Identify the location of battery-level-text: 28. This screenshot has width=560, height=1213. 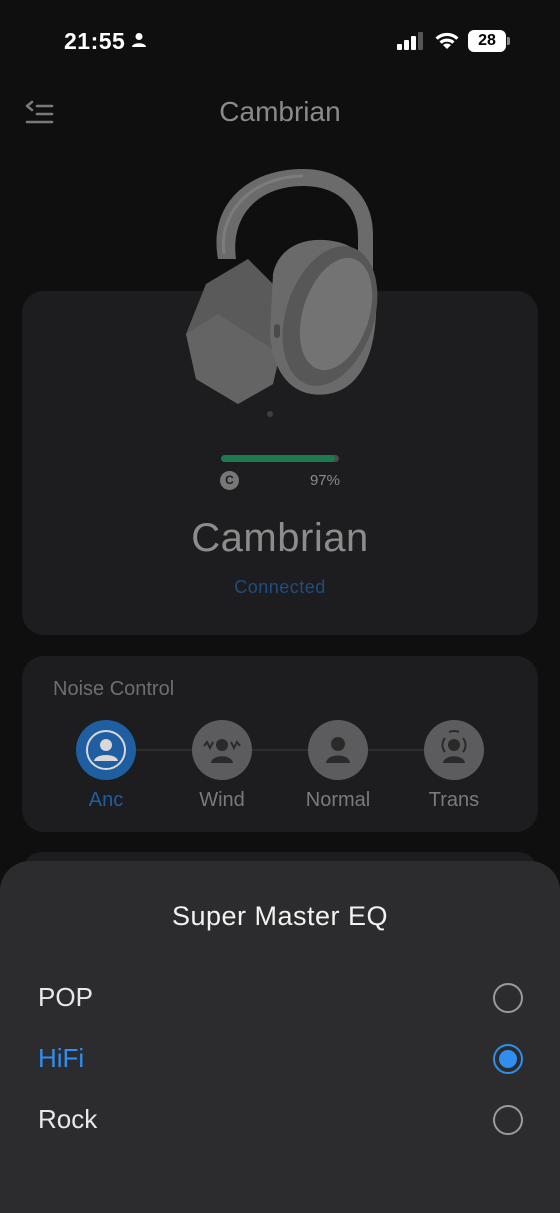
(487, 40).